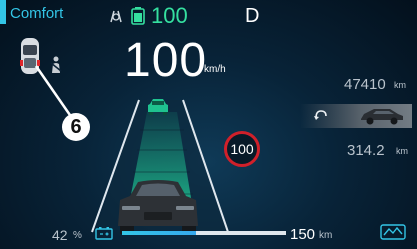 The width and height of the screenshot is (417, 249). Describe the element at coordinates (76, 127) in the screenshot. I see `callout-number: 6` at that location.